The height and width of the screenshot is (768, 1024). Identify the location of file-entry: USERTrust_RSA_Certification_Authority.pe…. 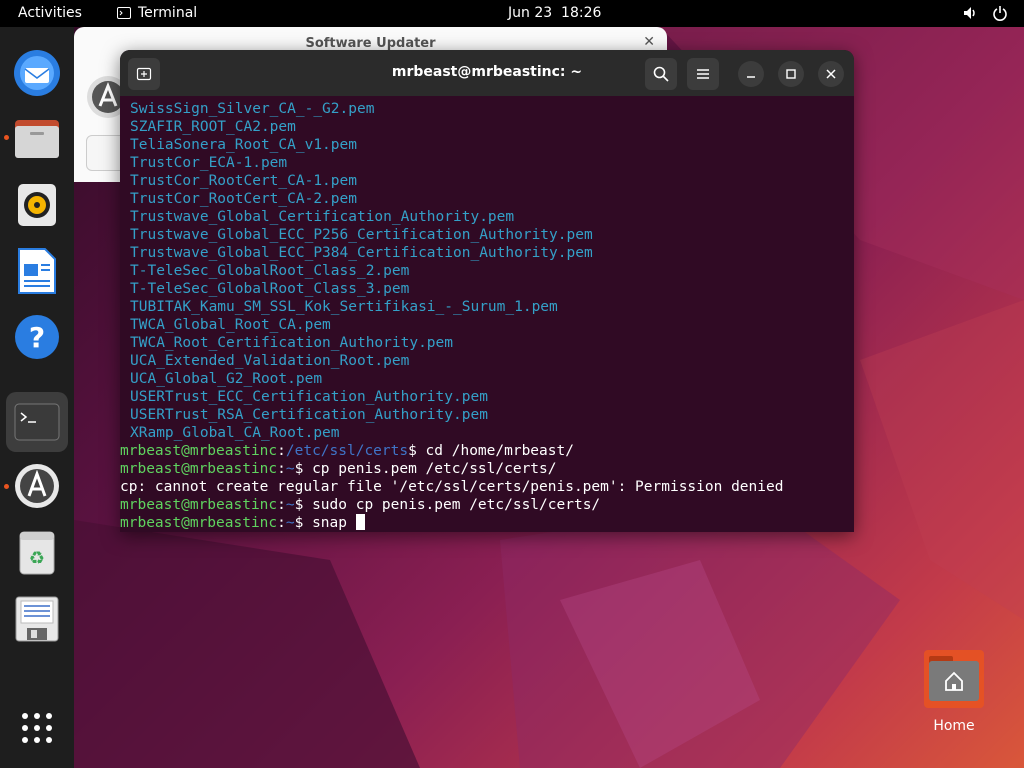
(309, 415).